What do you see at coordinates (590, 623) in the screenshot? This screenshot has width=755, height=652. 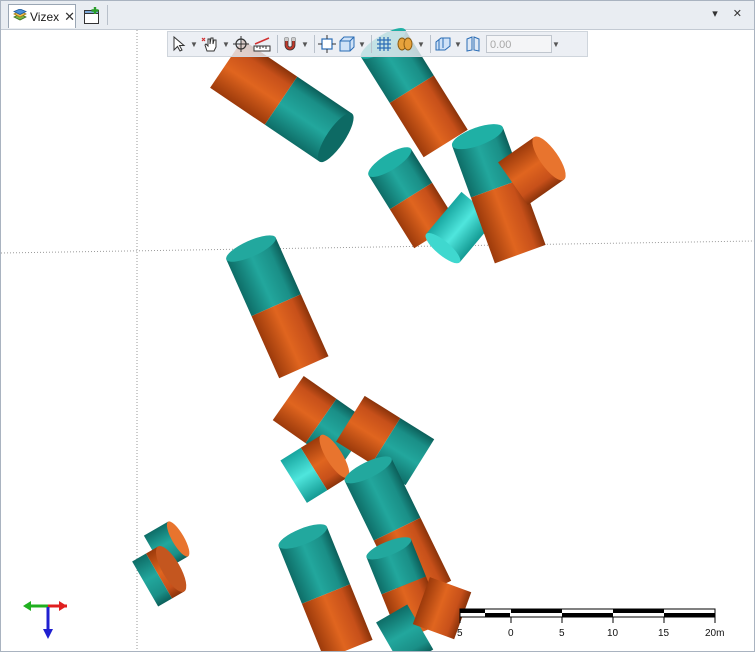 I see `scale-bar: 5 0 5 10 15 20m` at bounding box center [590, 623].